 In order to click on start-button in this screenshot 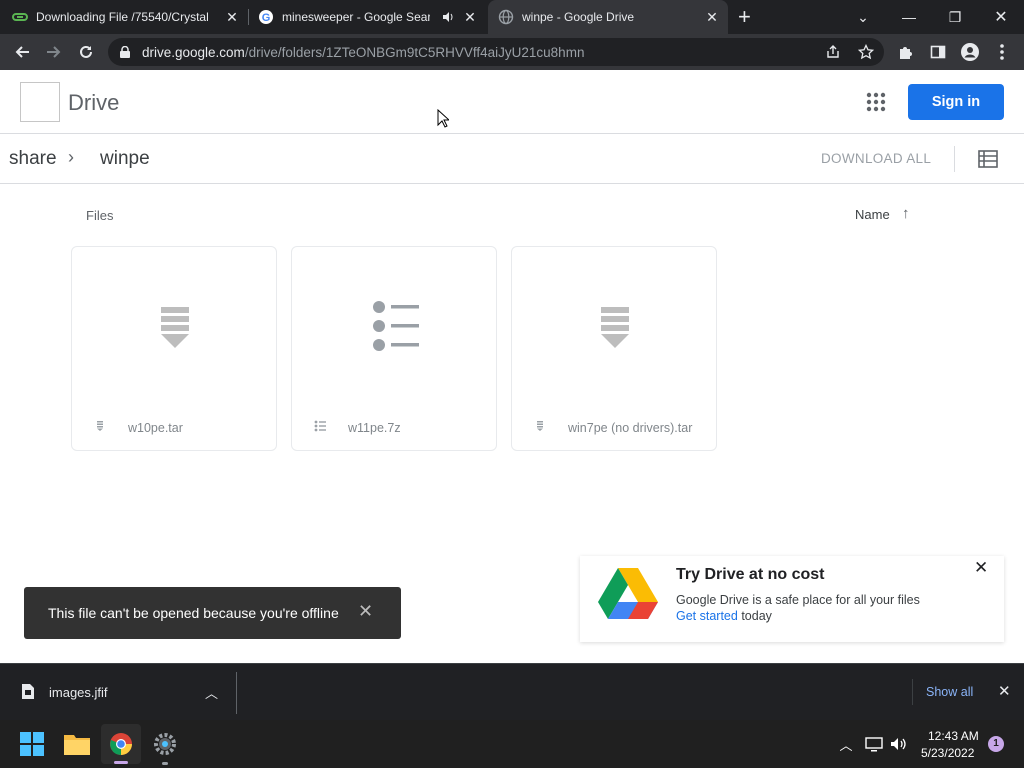, I will do `click(32, 744)`.